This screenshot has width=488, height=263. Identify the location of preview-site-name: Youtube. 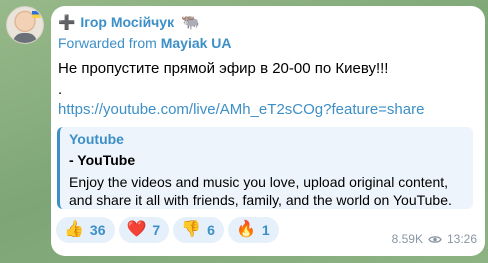
(96, 139).